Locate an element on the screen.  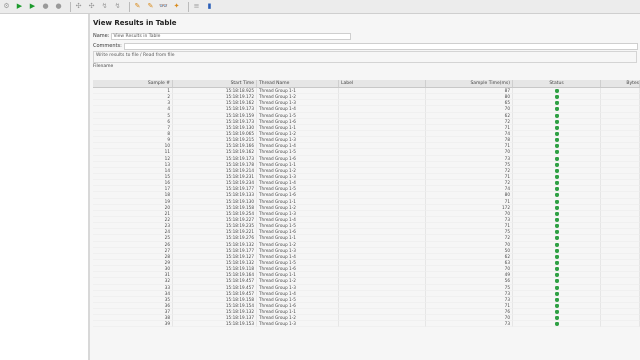
write-results-label: Write results to file / Read from file is located at coordinates (135, 55).